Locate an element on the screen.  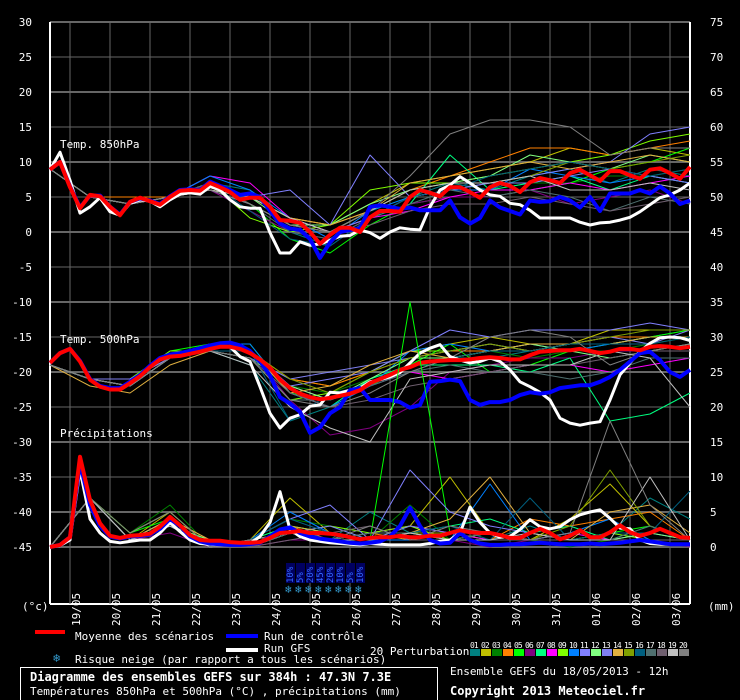
left-tick-label: -5 is located at coordinates (25, 267).